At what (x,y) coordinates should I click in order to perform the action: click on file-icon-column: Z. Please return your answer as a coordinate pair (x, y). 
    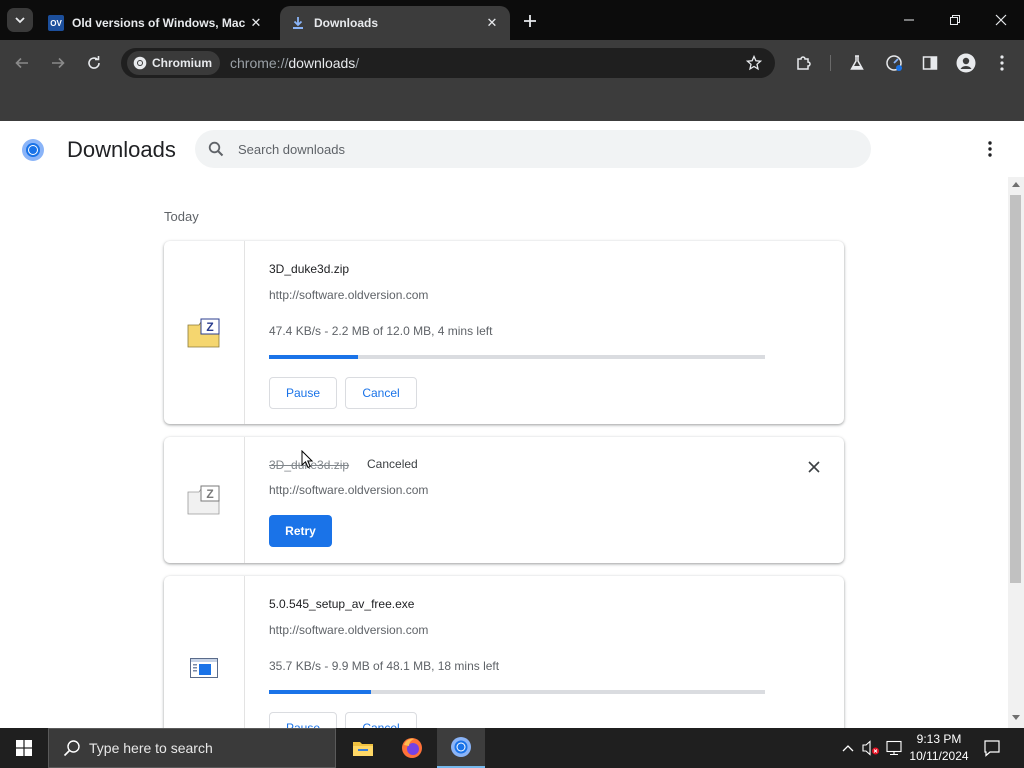
    Looking at the image, I should click on (204, 500).